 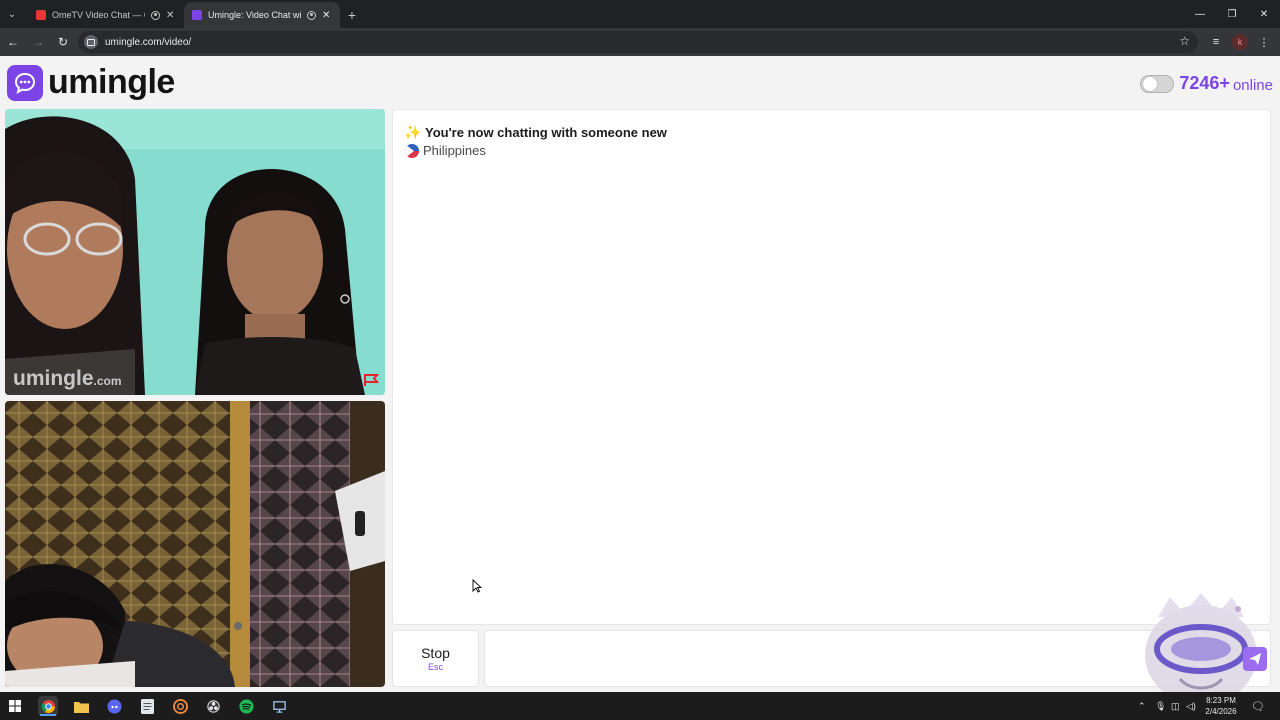 What do you see at coordinates (53, 378) in the screenshot?
I see `watermark-text: umingle` at bounding box center [53, 378].